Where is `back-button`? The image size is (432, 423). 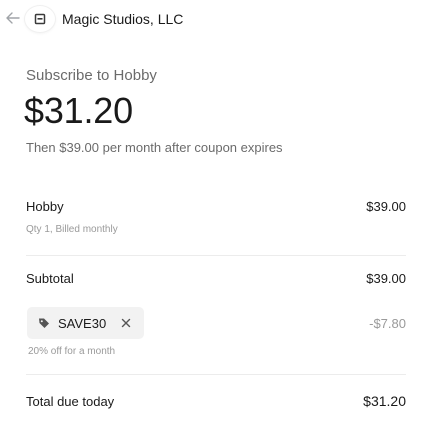
back-button is located at coordinates (13, 18).